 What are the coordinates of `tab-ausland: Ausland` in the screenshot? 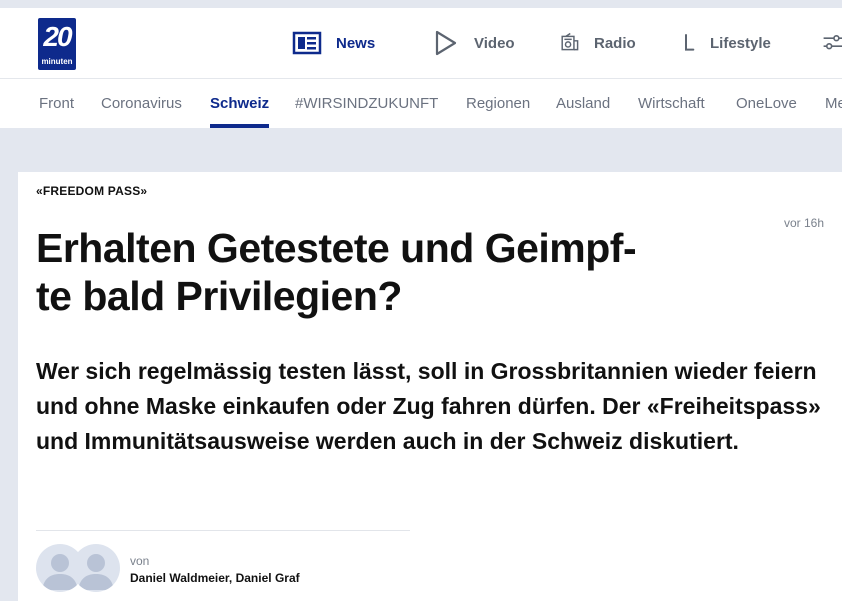 It's located at (583, 103).